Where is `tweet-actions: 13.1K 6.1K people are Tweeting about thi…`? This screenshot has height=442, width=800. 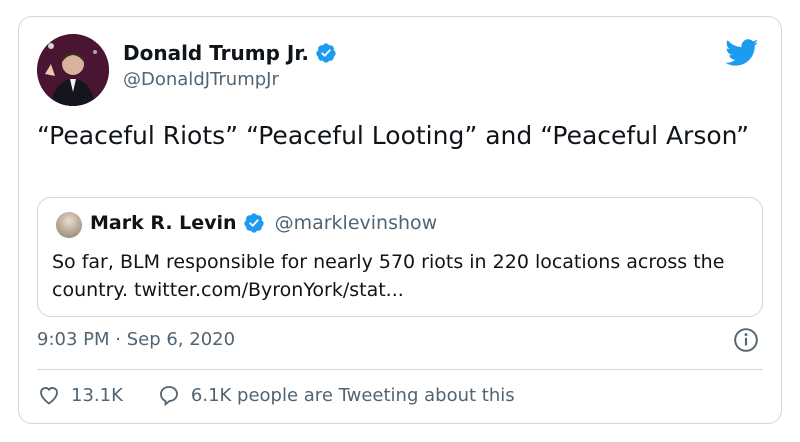
tweet-actions: 13.1K 6.1K people are Tweeting about thi… is located at coordinates (276, 395).